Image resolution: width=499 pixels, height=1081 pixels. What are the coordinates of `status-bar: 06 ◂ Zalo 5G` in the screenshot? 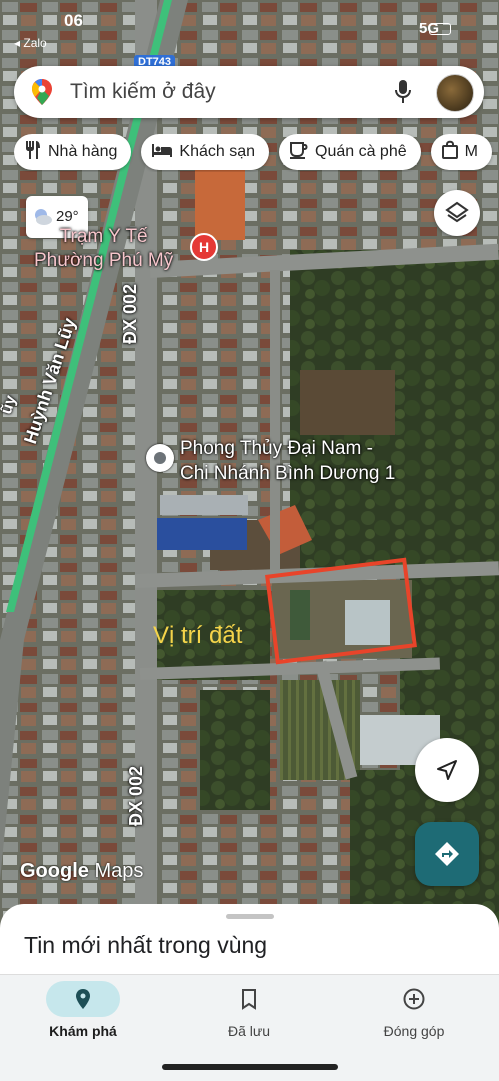 It's located at (249, 29).